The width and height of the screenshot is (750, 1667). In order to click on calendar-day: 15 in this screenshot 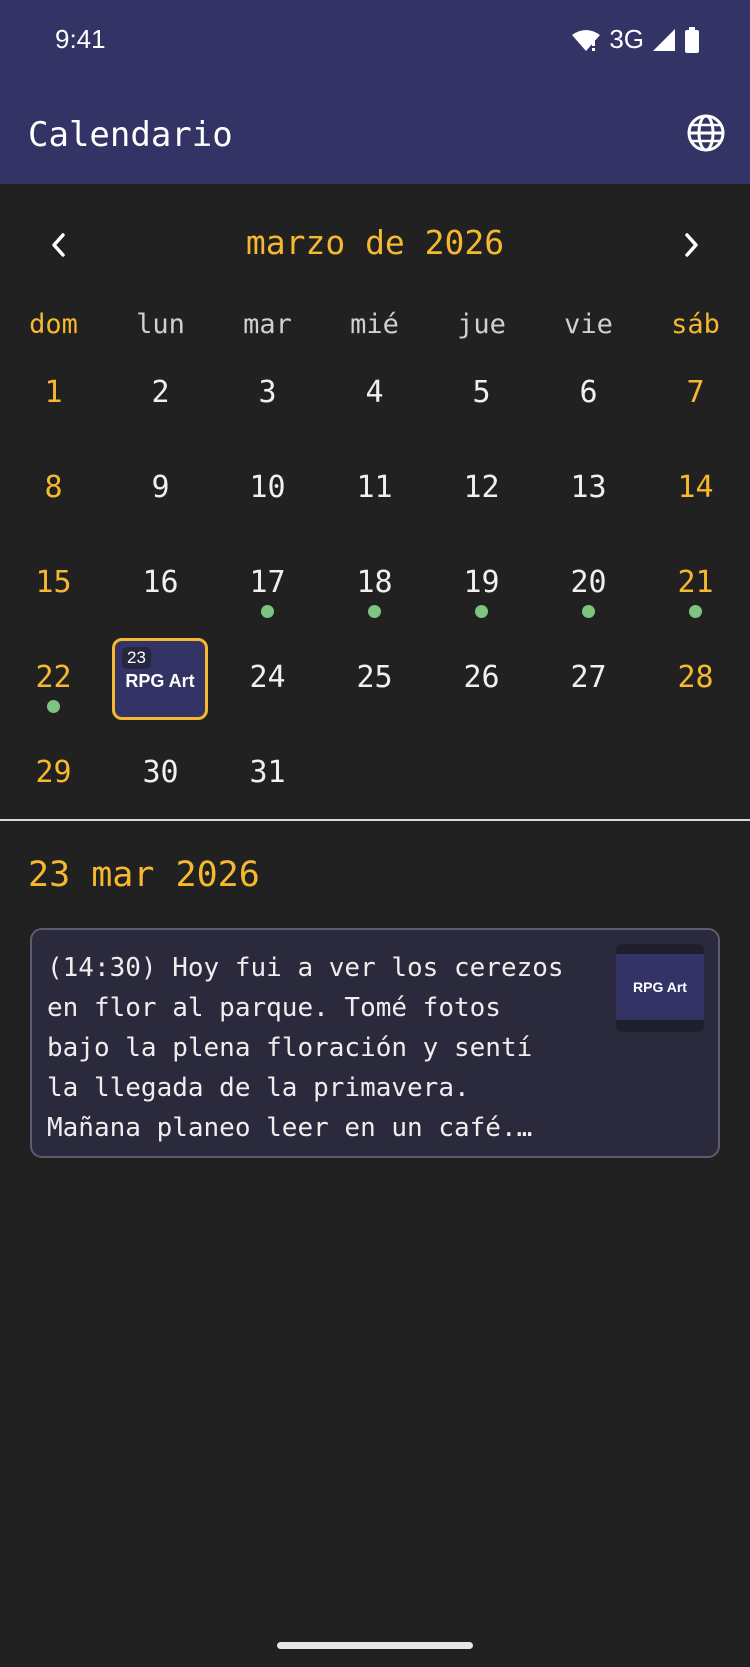, I will do `click(53, 582)`.